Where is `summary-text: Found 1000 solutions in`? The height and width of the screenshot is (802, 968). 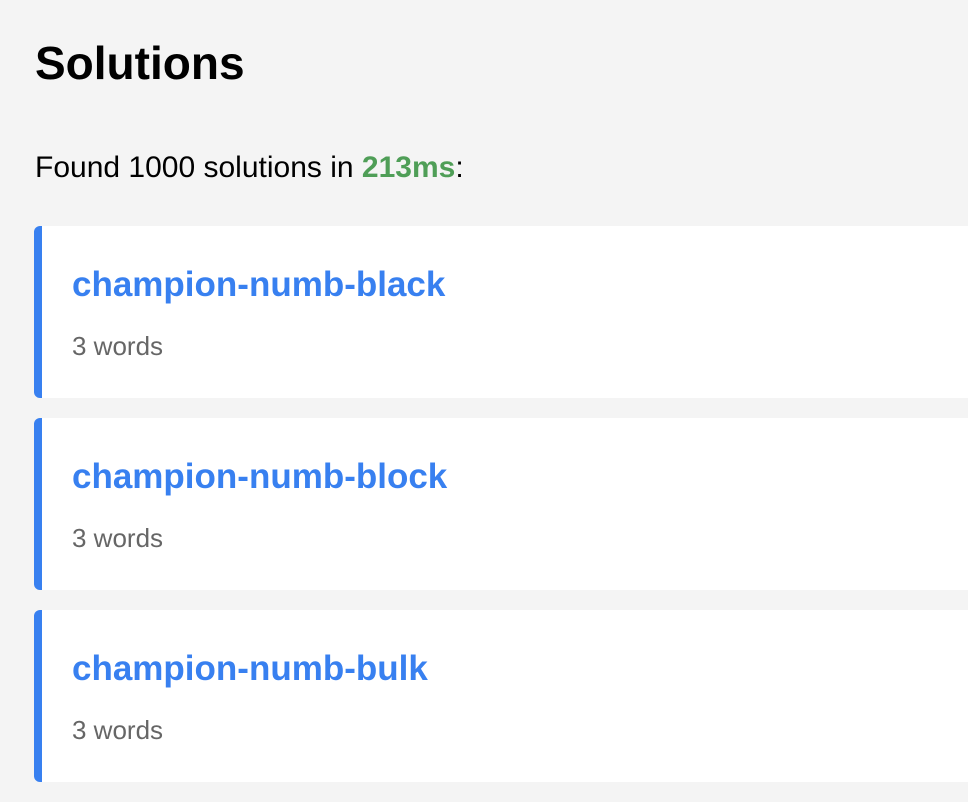 summary-text: Found 1000 solutions in is located at coordinates (198, 167).